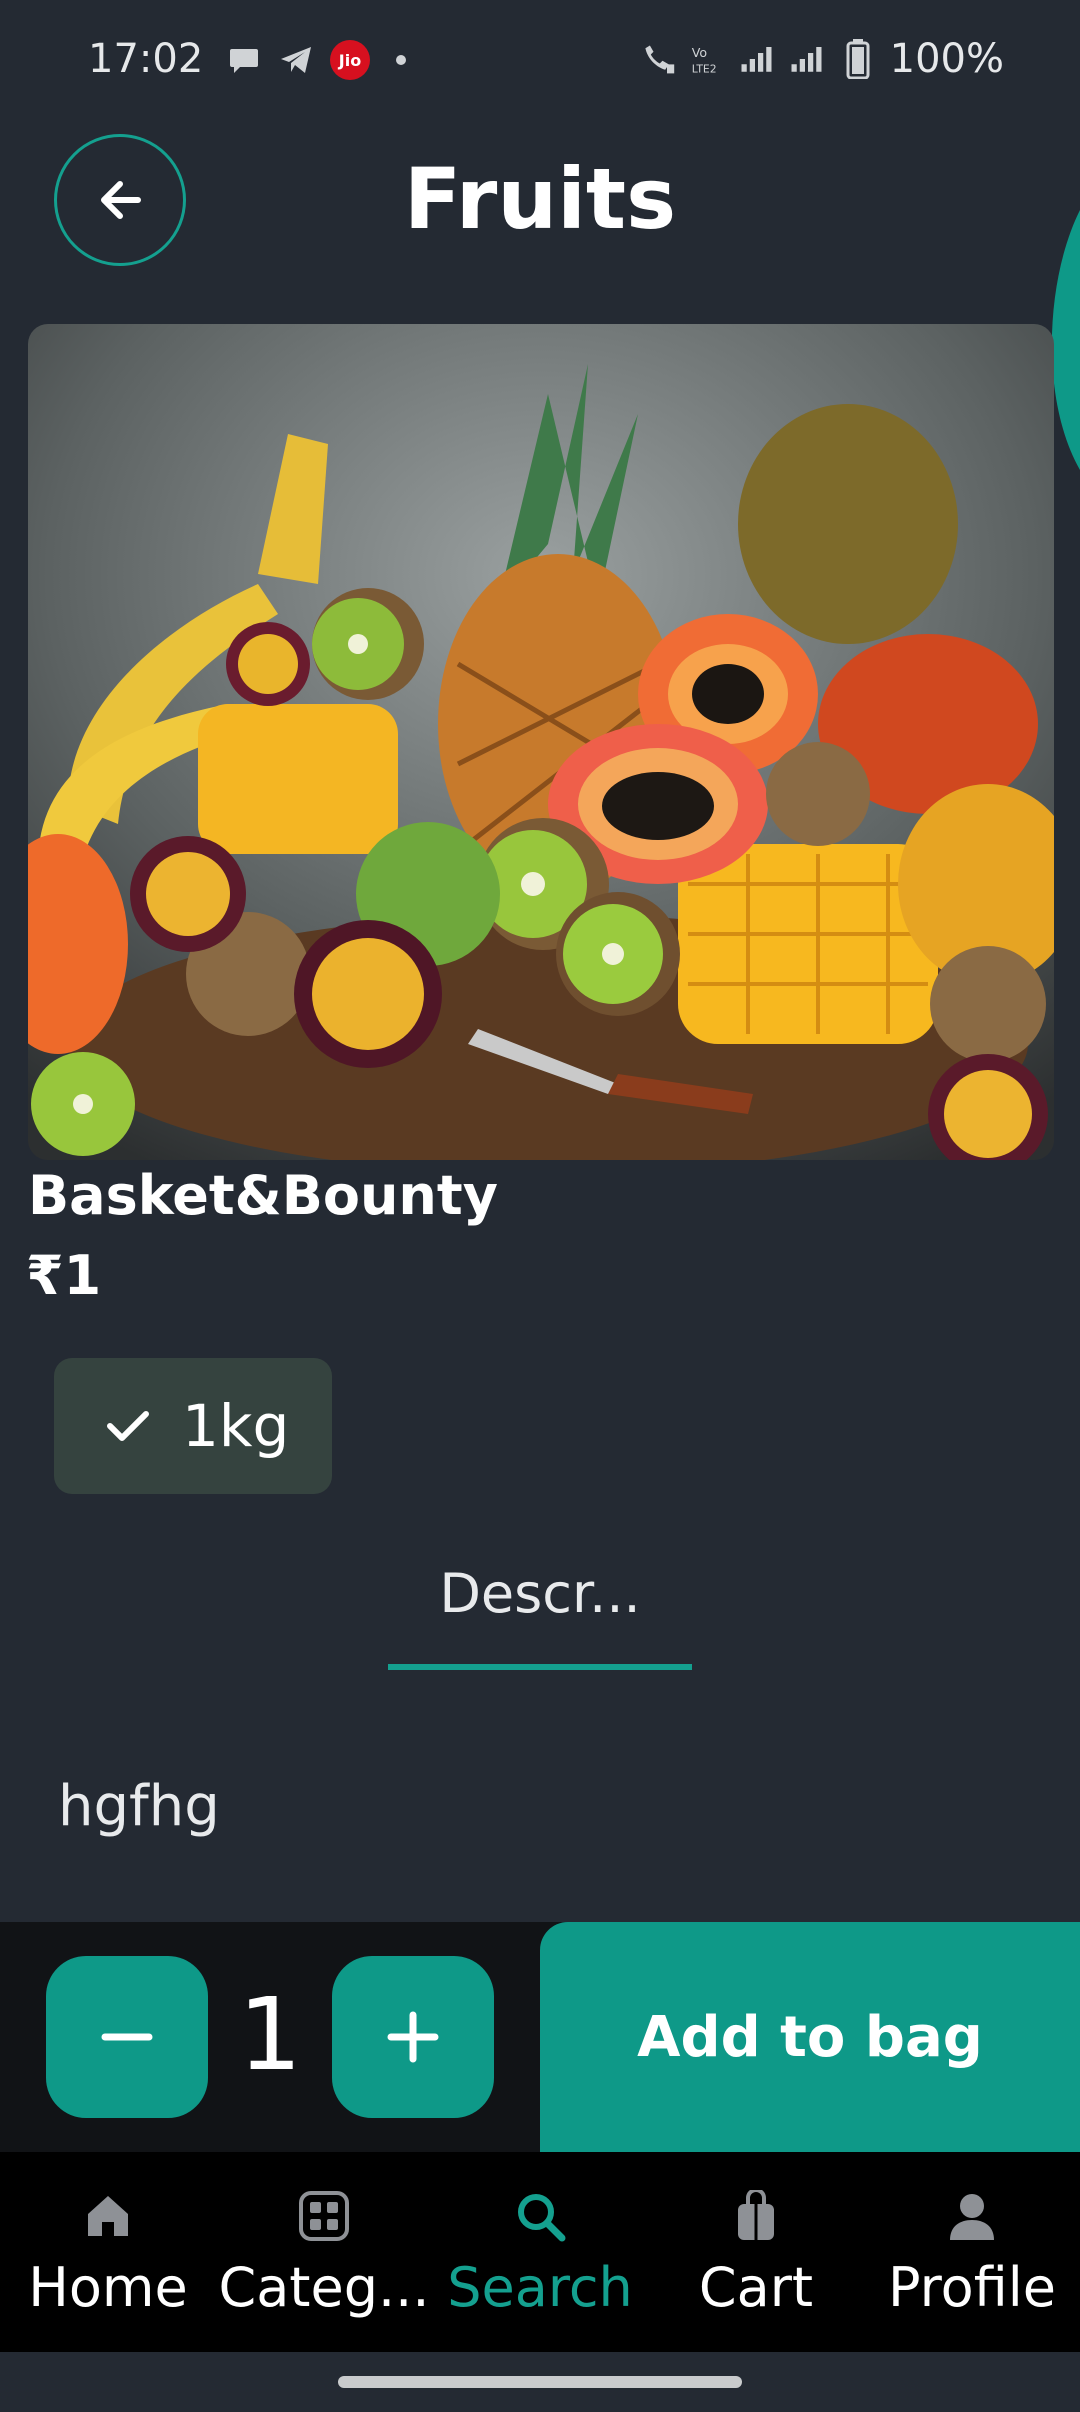  I want to click on nav-label-cart: Cart, so click(756, 2287).